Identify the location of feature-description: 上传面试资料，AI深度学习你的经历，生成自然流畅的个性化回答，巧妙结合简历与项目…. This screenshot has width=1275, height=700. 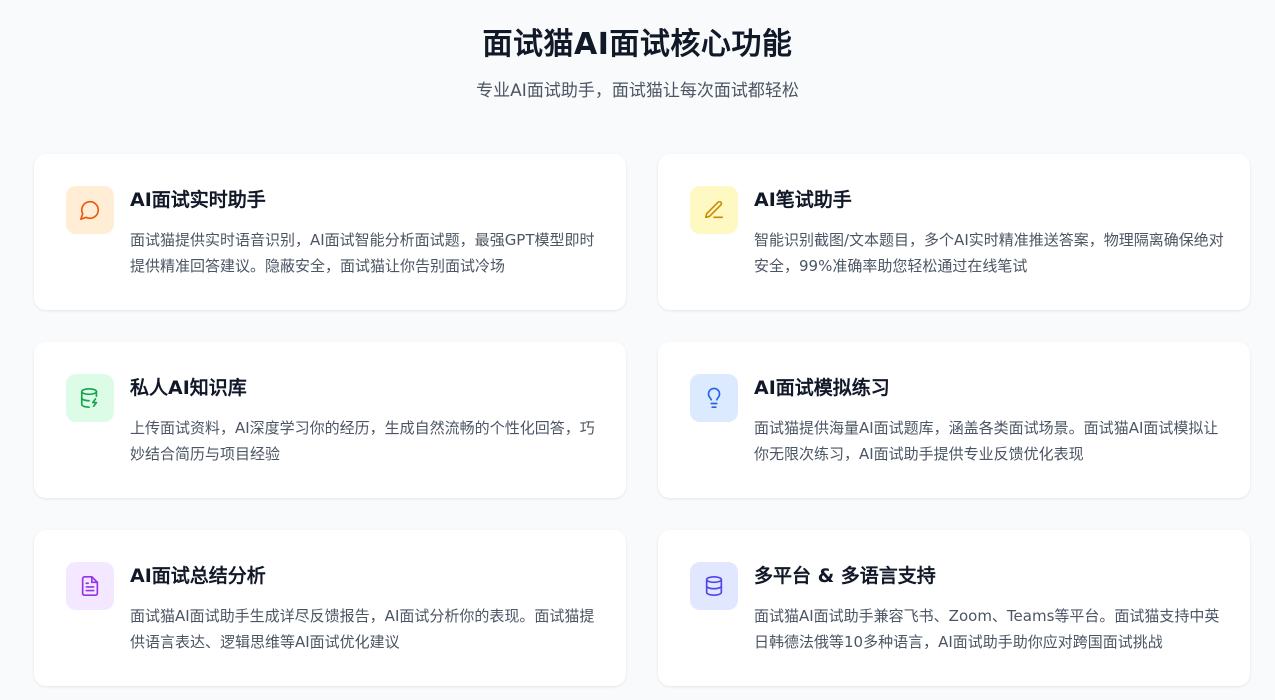
(362, 441).